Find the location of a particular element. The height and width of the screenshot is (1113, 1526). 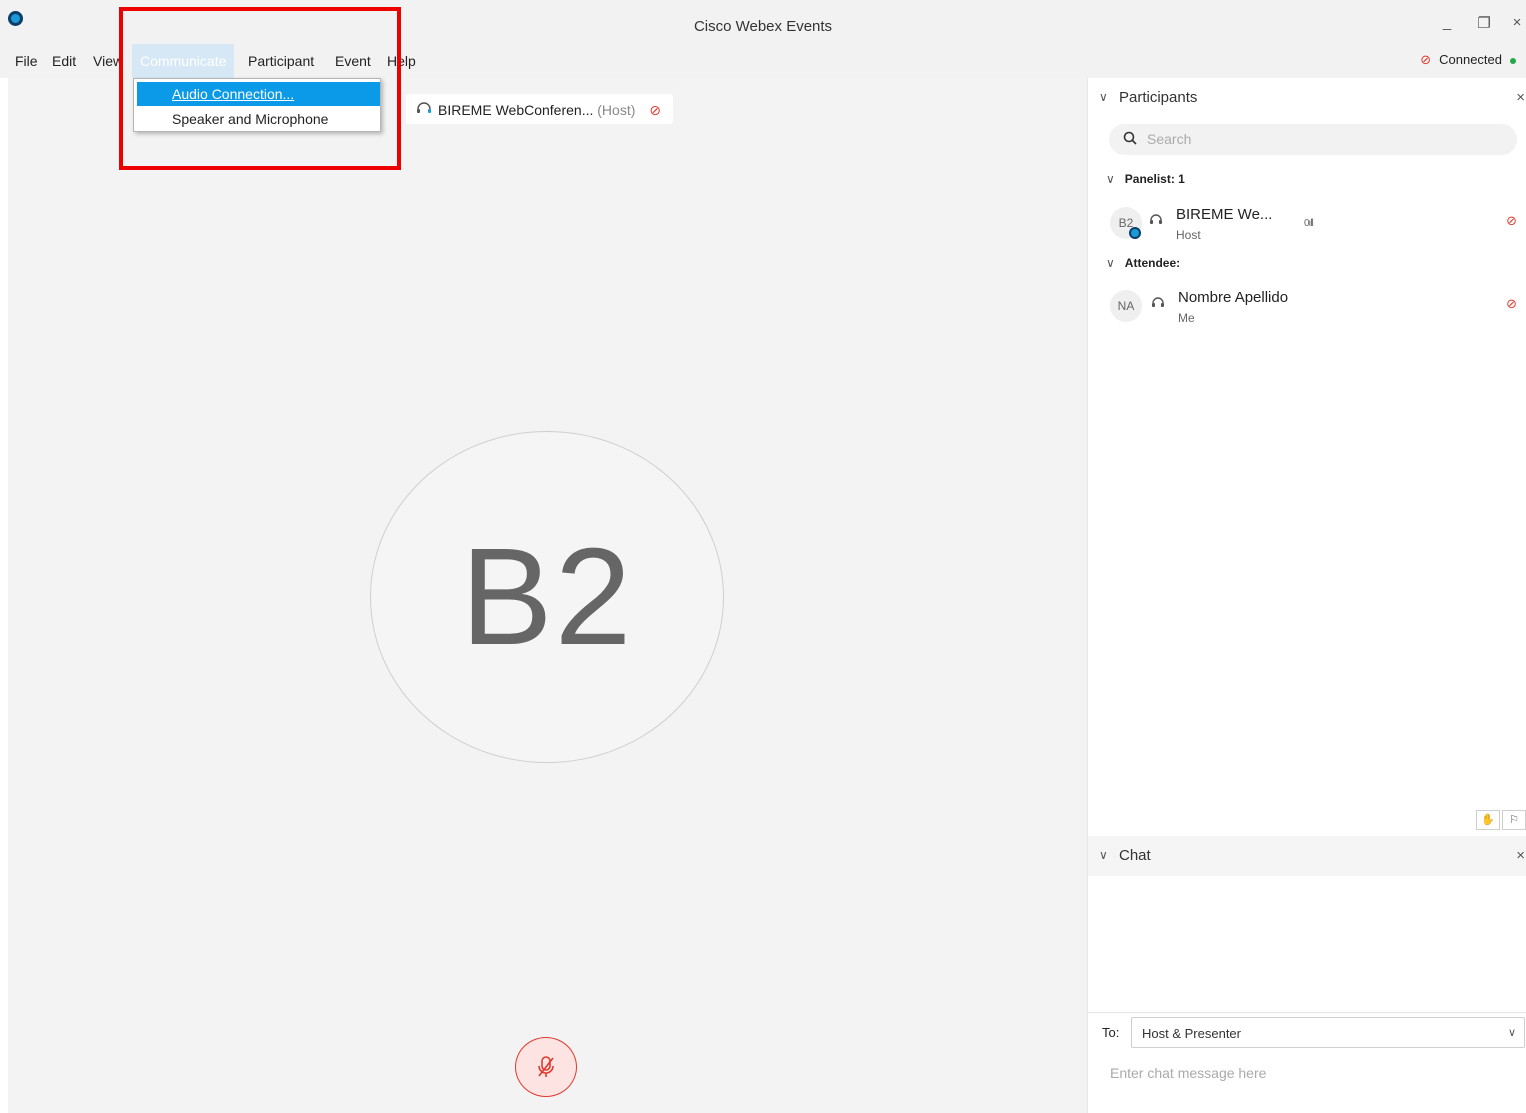

minimize-button: _ is located at coordinates (1447, 22).